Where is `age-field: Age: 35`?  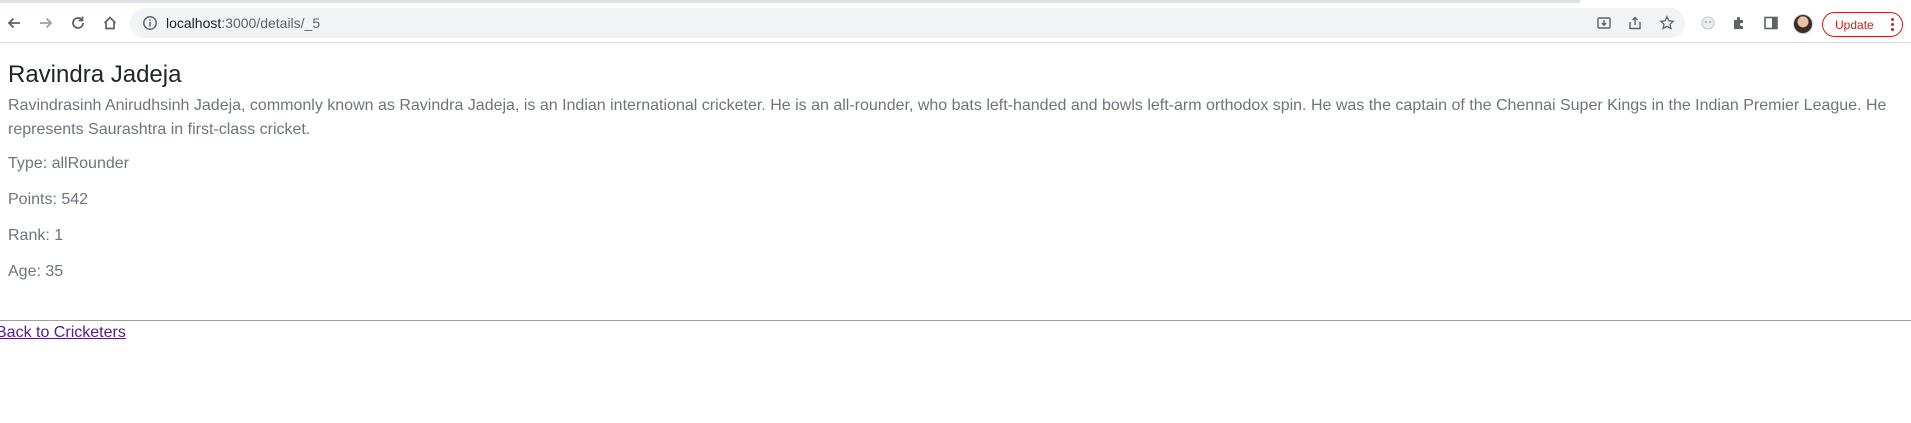
age-field: Age: 35 is located at coordinates (36, 271).